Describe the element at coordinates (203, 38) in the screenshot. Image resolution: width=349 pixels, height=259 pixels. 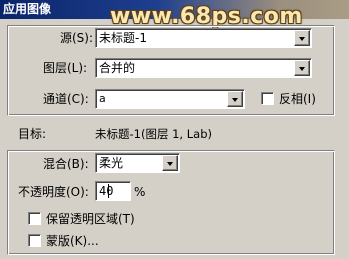
I see `source-select: 未标题-1` at that location.